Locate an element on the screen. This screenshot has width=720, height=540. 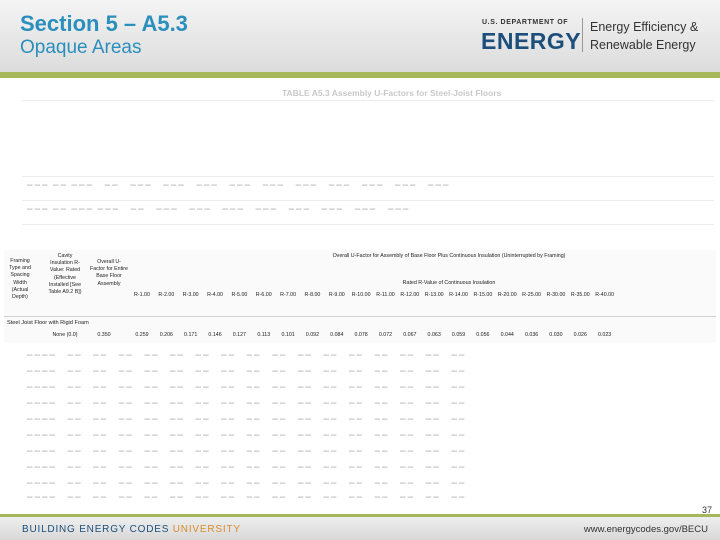
row-cavity: None (0.0) is located at coordinates (65, 335).